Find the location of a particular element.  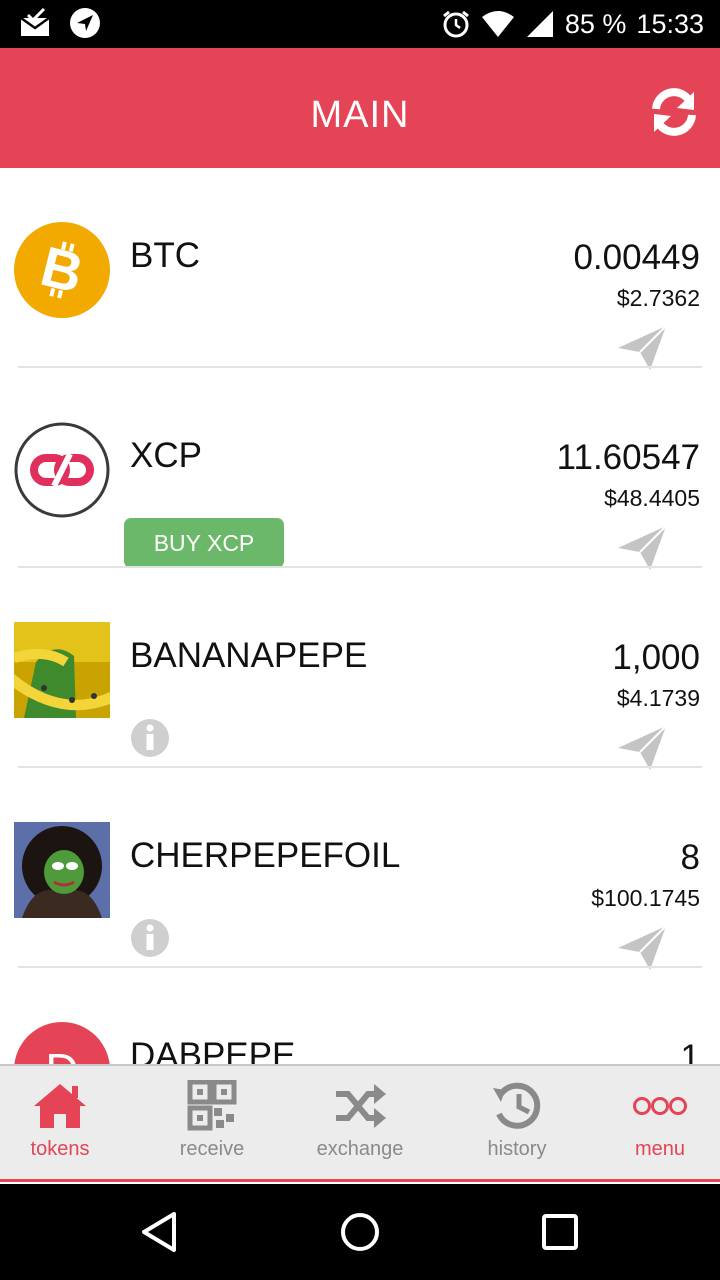

status-bar: 85 % 15:33 is located at coordinates (360, 24).